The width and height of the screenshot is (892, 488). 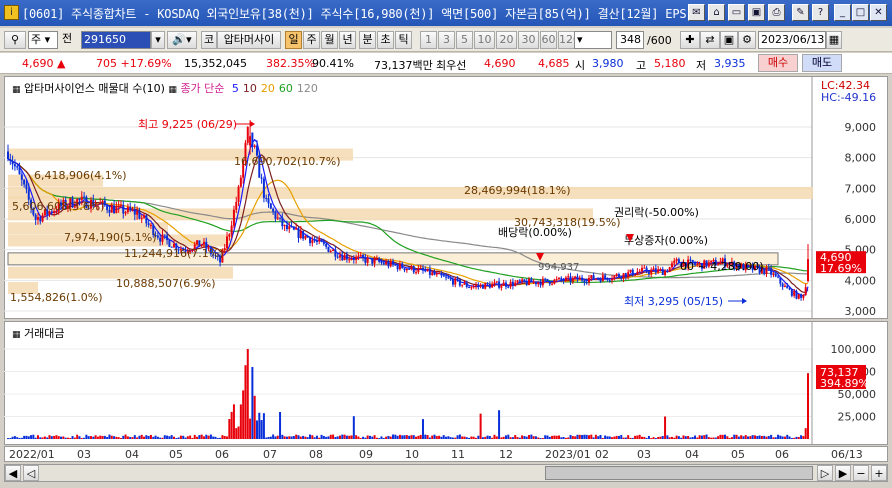 I want to click on zoom-in-icon: +, so click(x=879, y=473).